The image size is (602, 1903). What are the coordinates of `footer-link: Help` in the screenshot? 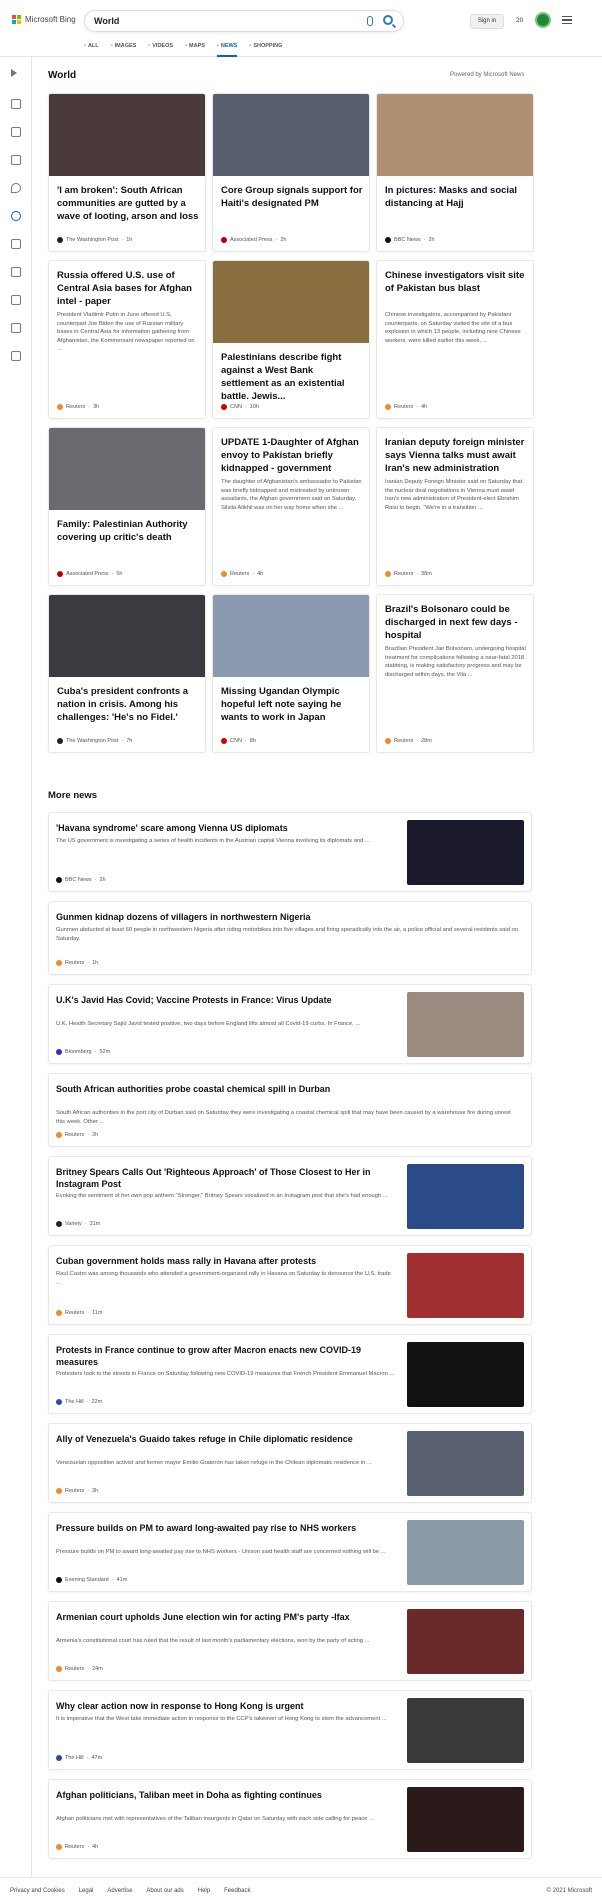 It's located at (204, 1891).